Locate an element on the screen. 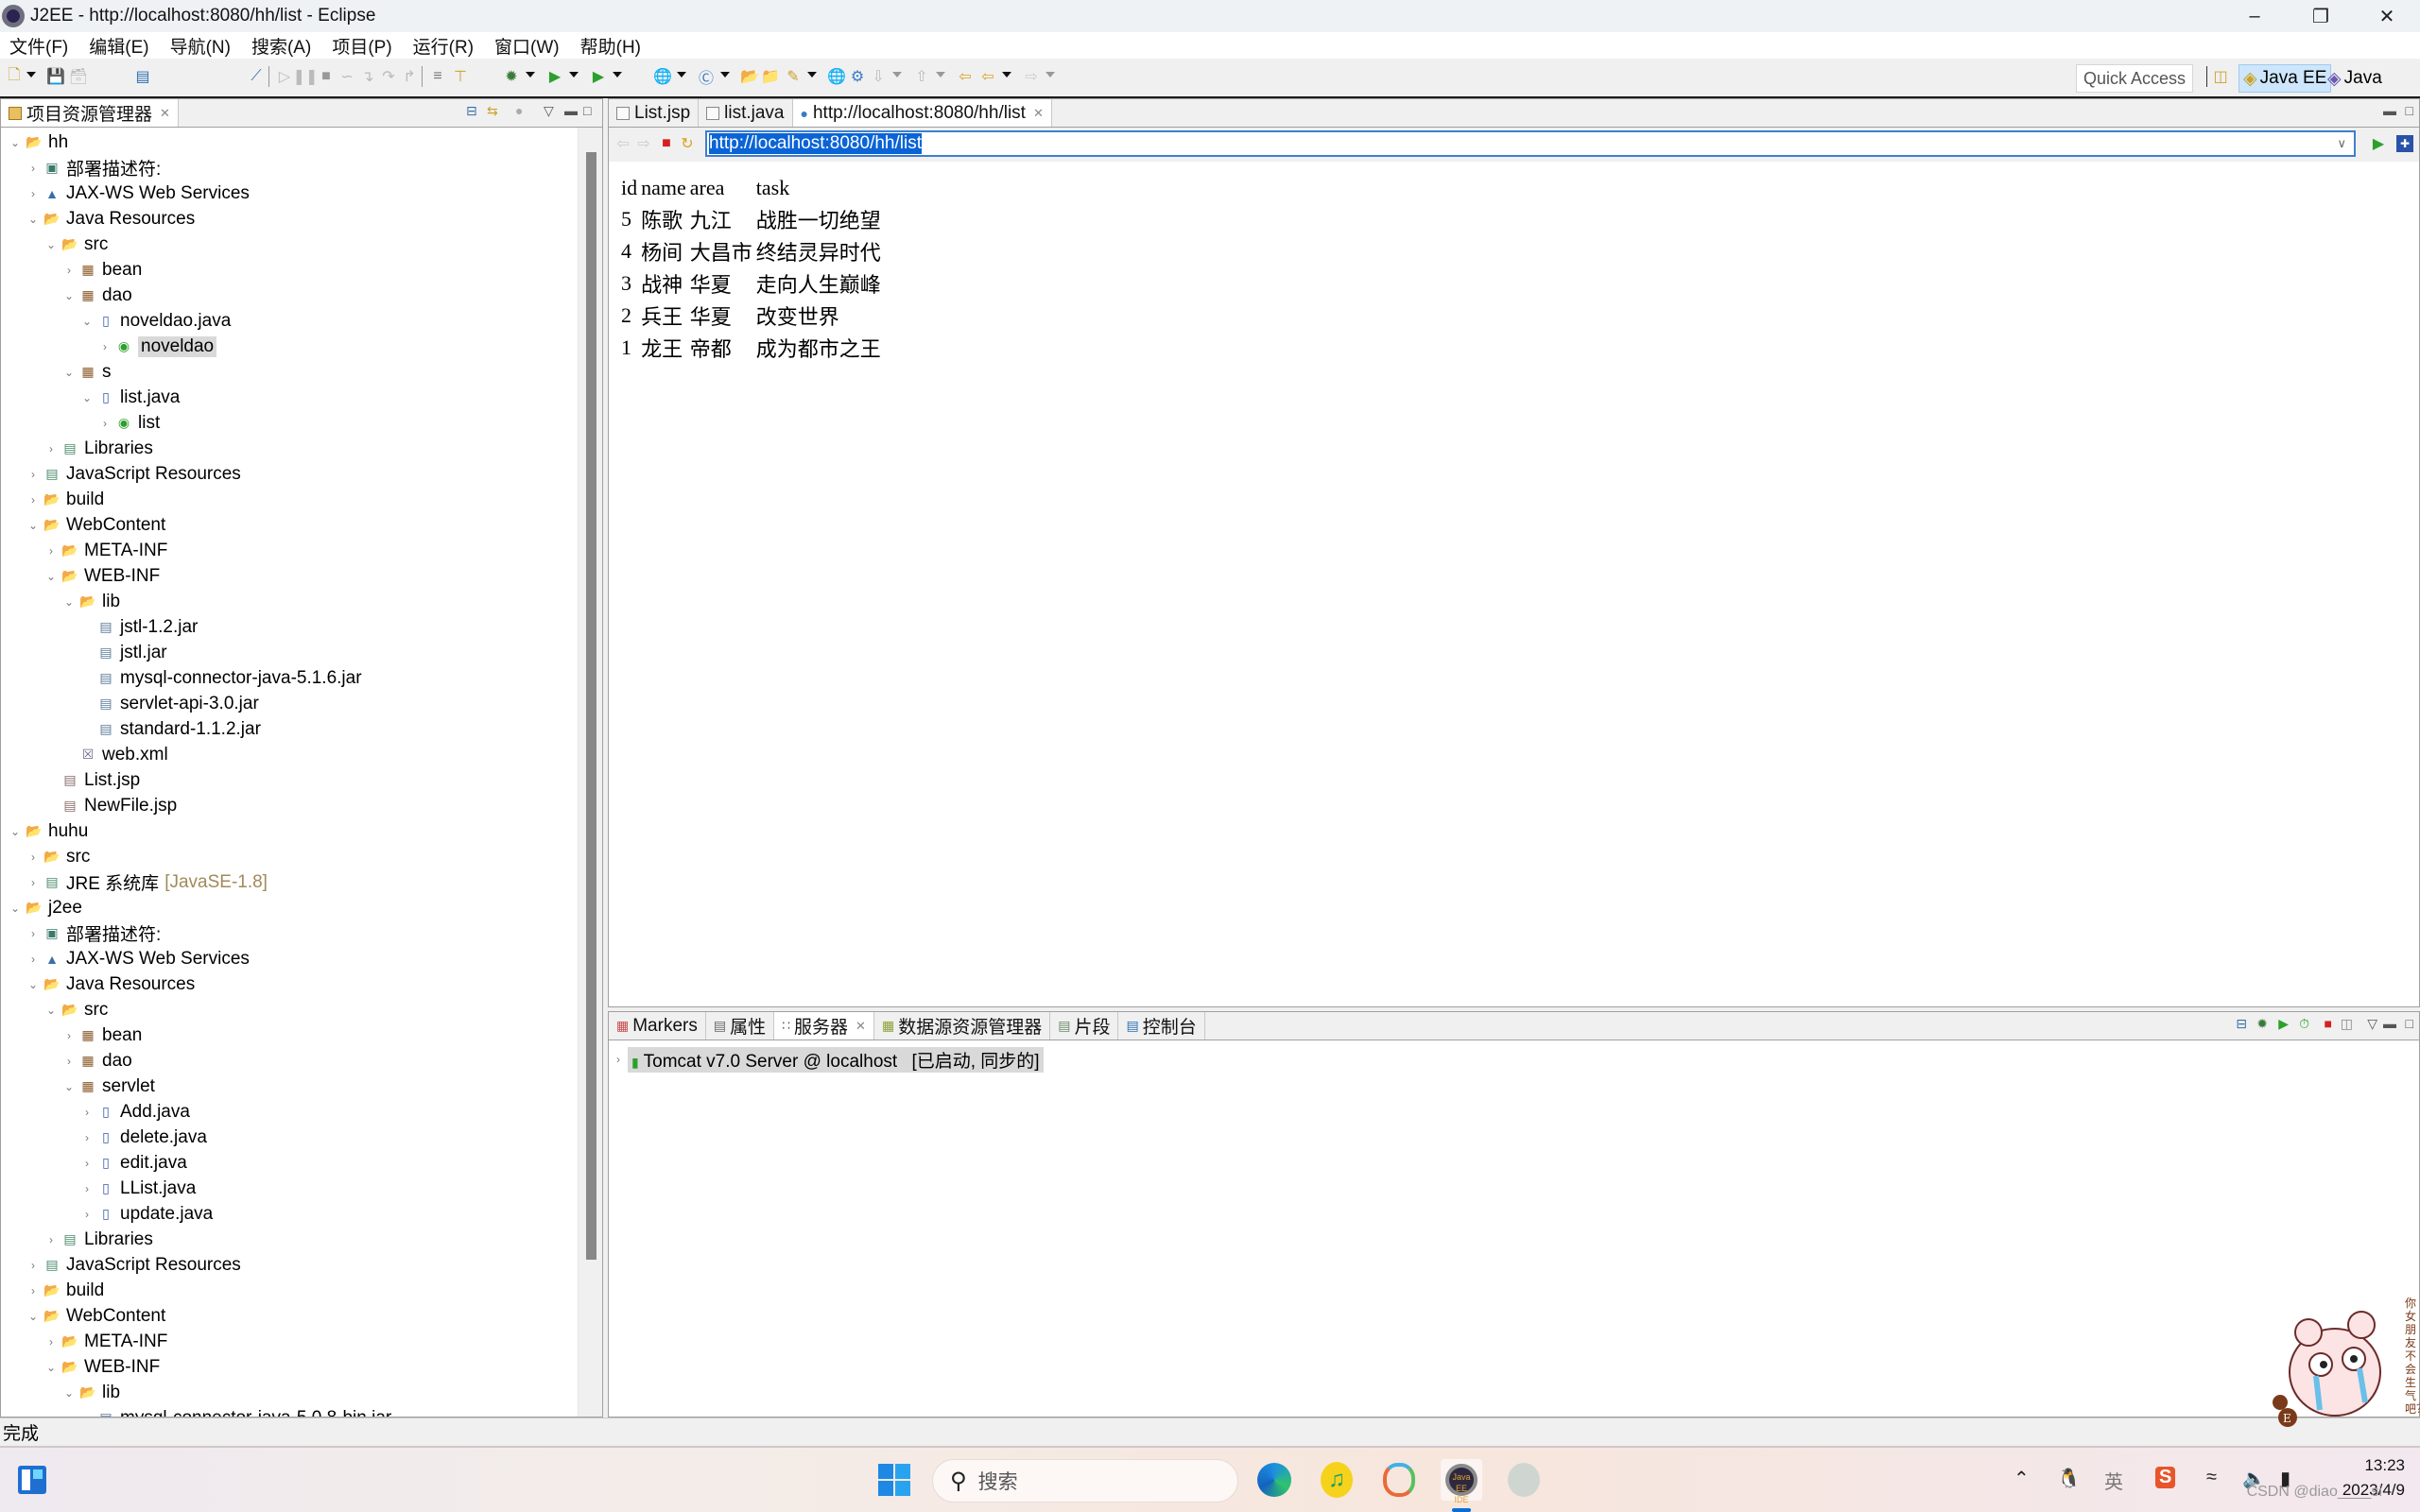 This screenshot has width=2420, height=1512. quick-access-input: Quick Access is located at coordinates (2134, 78).